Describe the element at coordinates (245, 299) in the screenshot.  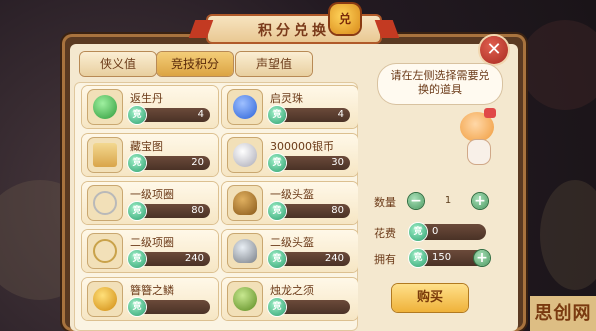
I see `whisker-icon` at that location.